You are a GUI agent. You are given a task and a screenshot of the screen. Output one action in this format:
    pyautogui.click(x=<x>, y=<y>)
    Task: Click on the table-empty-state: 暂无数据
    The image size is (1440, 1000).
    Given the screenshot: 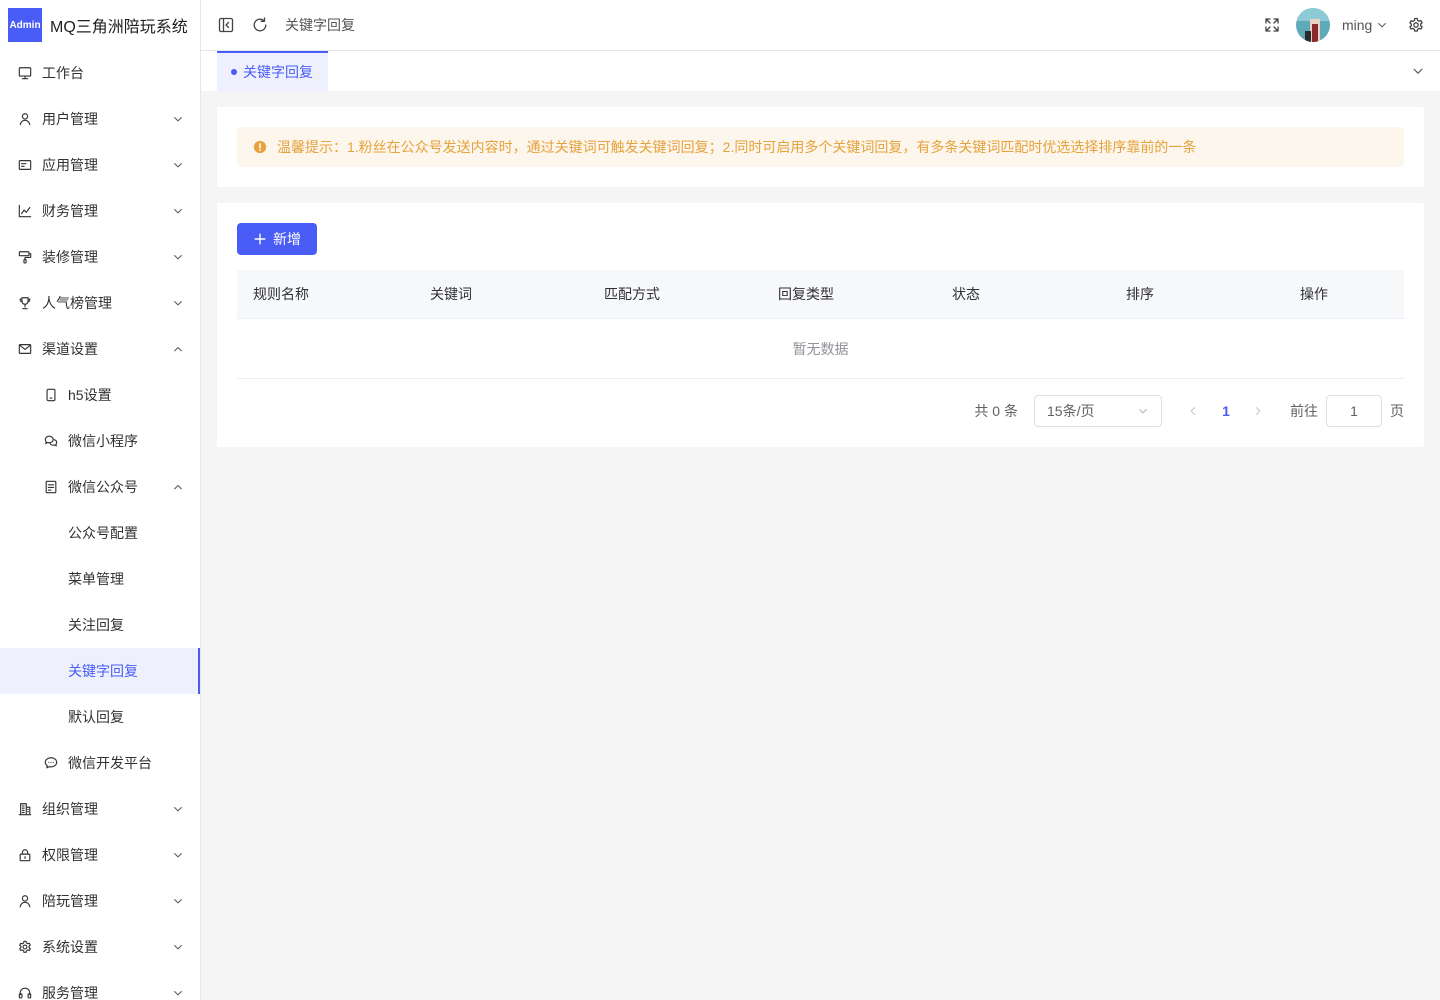 What is the action you would take?
    pyautogui.click(x=820, y=349)
    